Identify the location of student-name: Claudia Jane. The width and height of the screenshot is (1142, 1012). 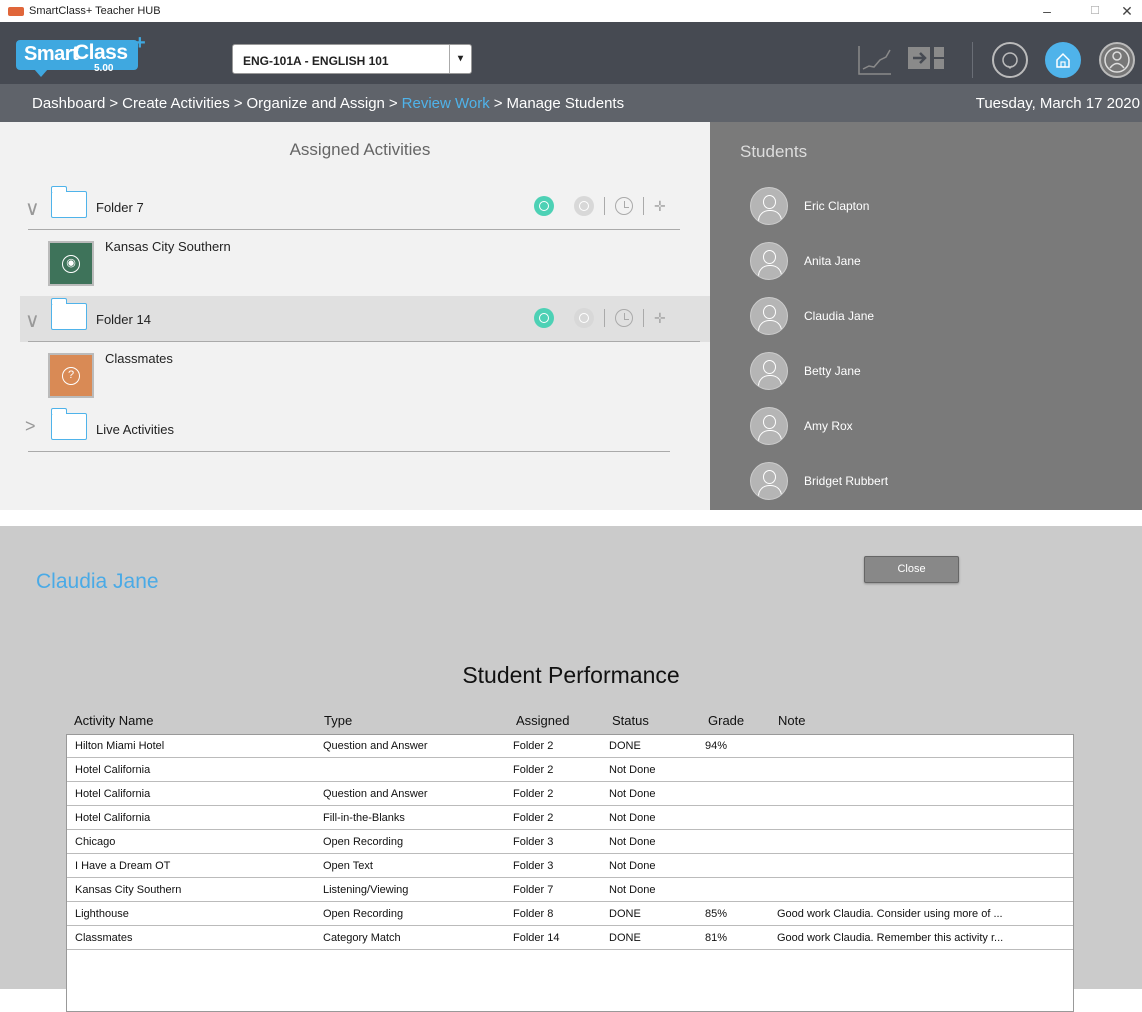
(839, 316).